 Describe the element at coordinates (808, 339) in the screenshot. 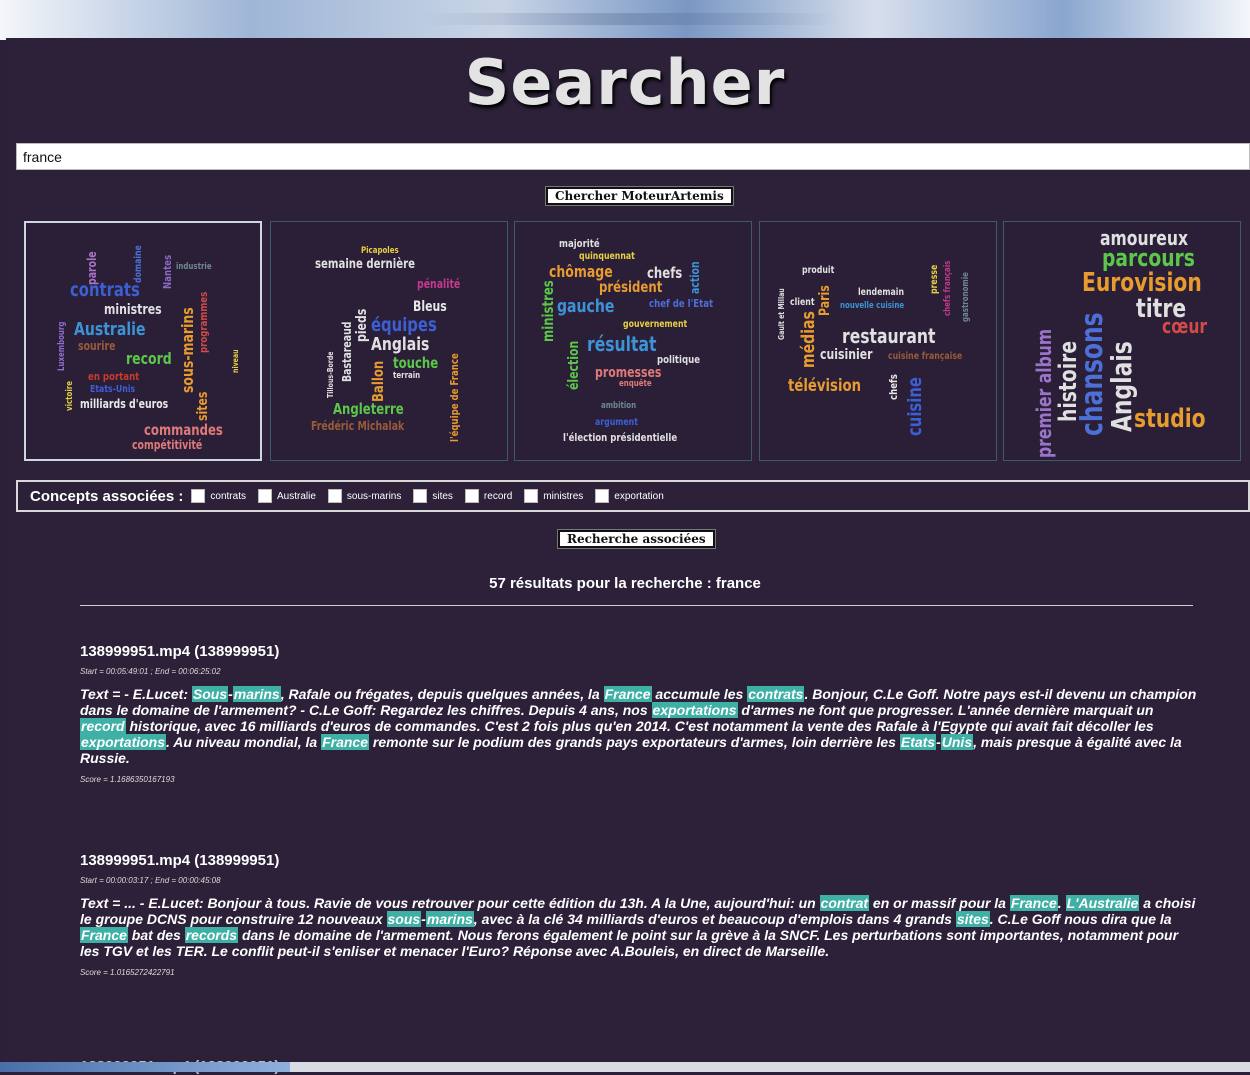

I see `cloud-word: médias` at that location.